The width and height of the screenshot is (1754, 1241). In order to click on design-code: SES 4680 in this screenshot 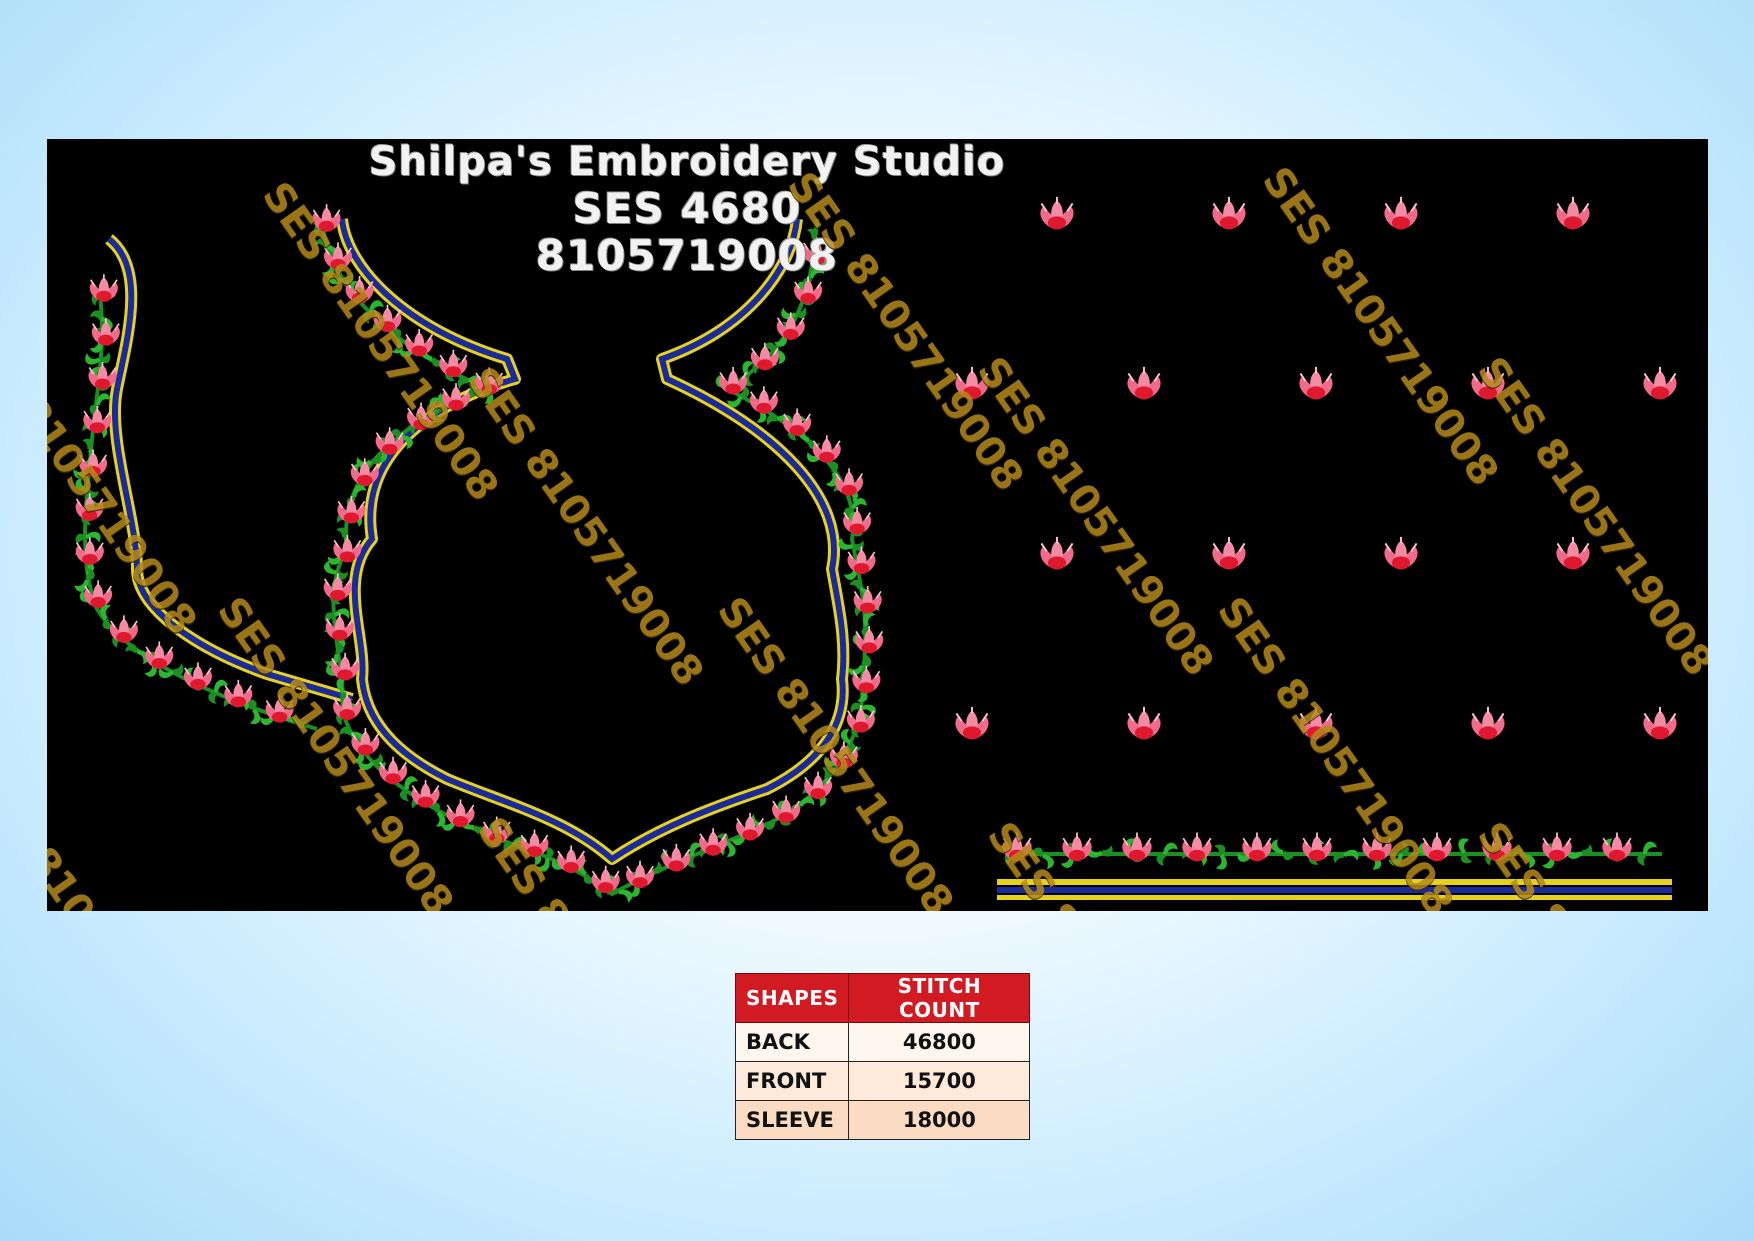, I will do `click(687, 208)`.